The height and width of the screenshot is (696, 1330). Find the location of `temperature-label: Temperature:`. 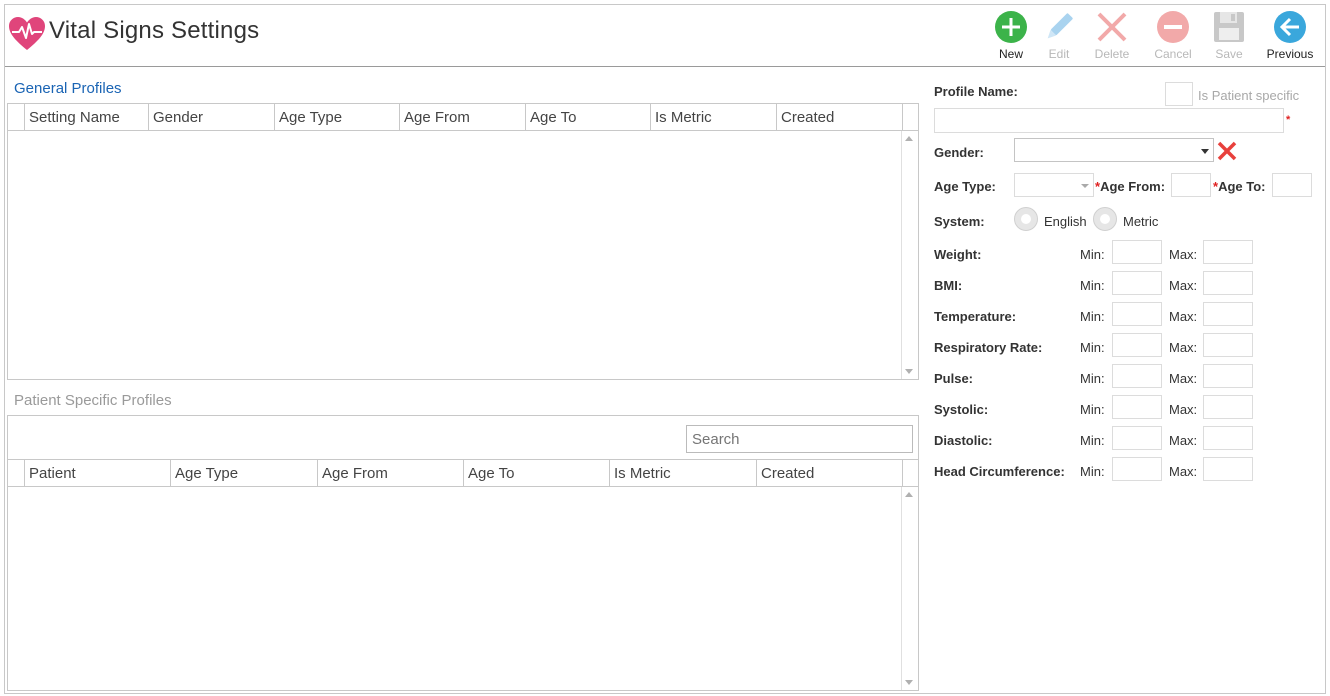

temperature-label: Temperature: is located at coordinates (975, 316).